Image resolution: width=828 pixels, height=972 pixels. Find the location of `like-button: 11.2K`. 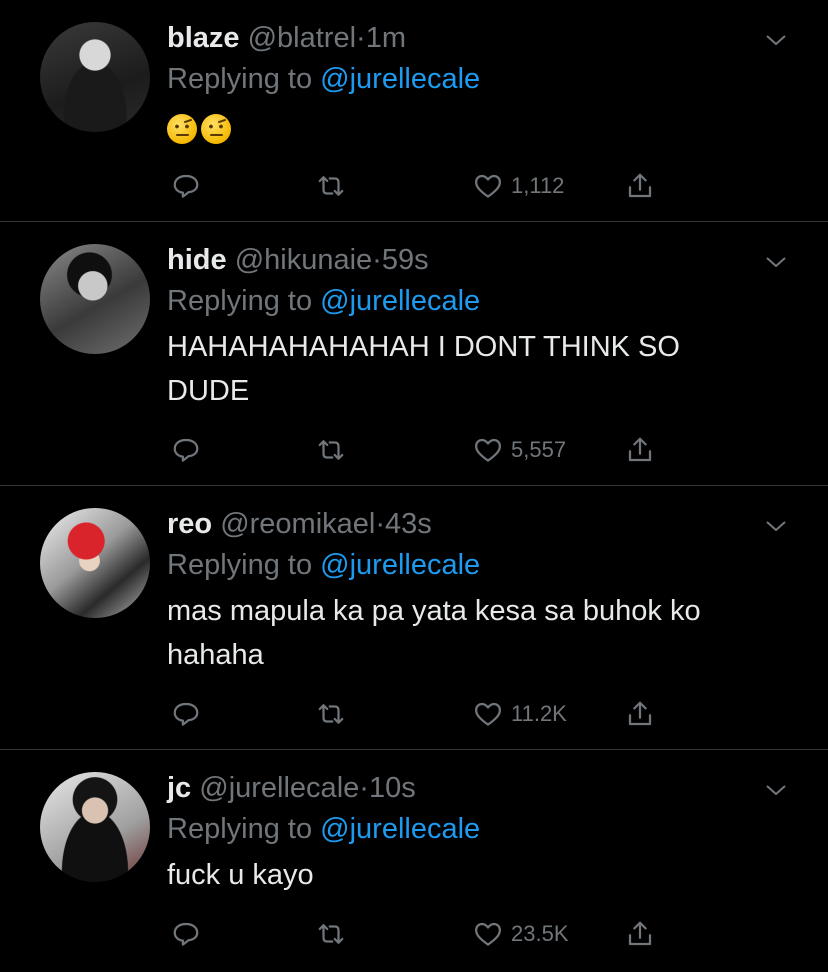

like-button: 11.2K is located at coordinates (520, 714).